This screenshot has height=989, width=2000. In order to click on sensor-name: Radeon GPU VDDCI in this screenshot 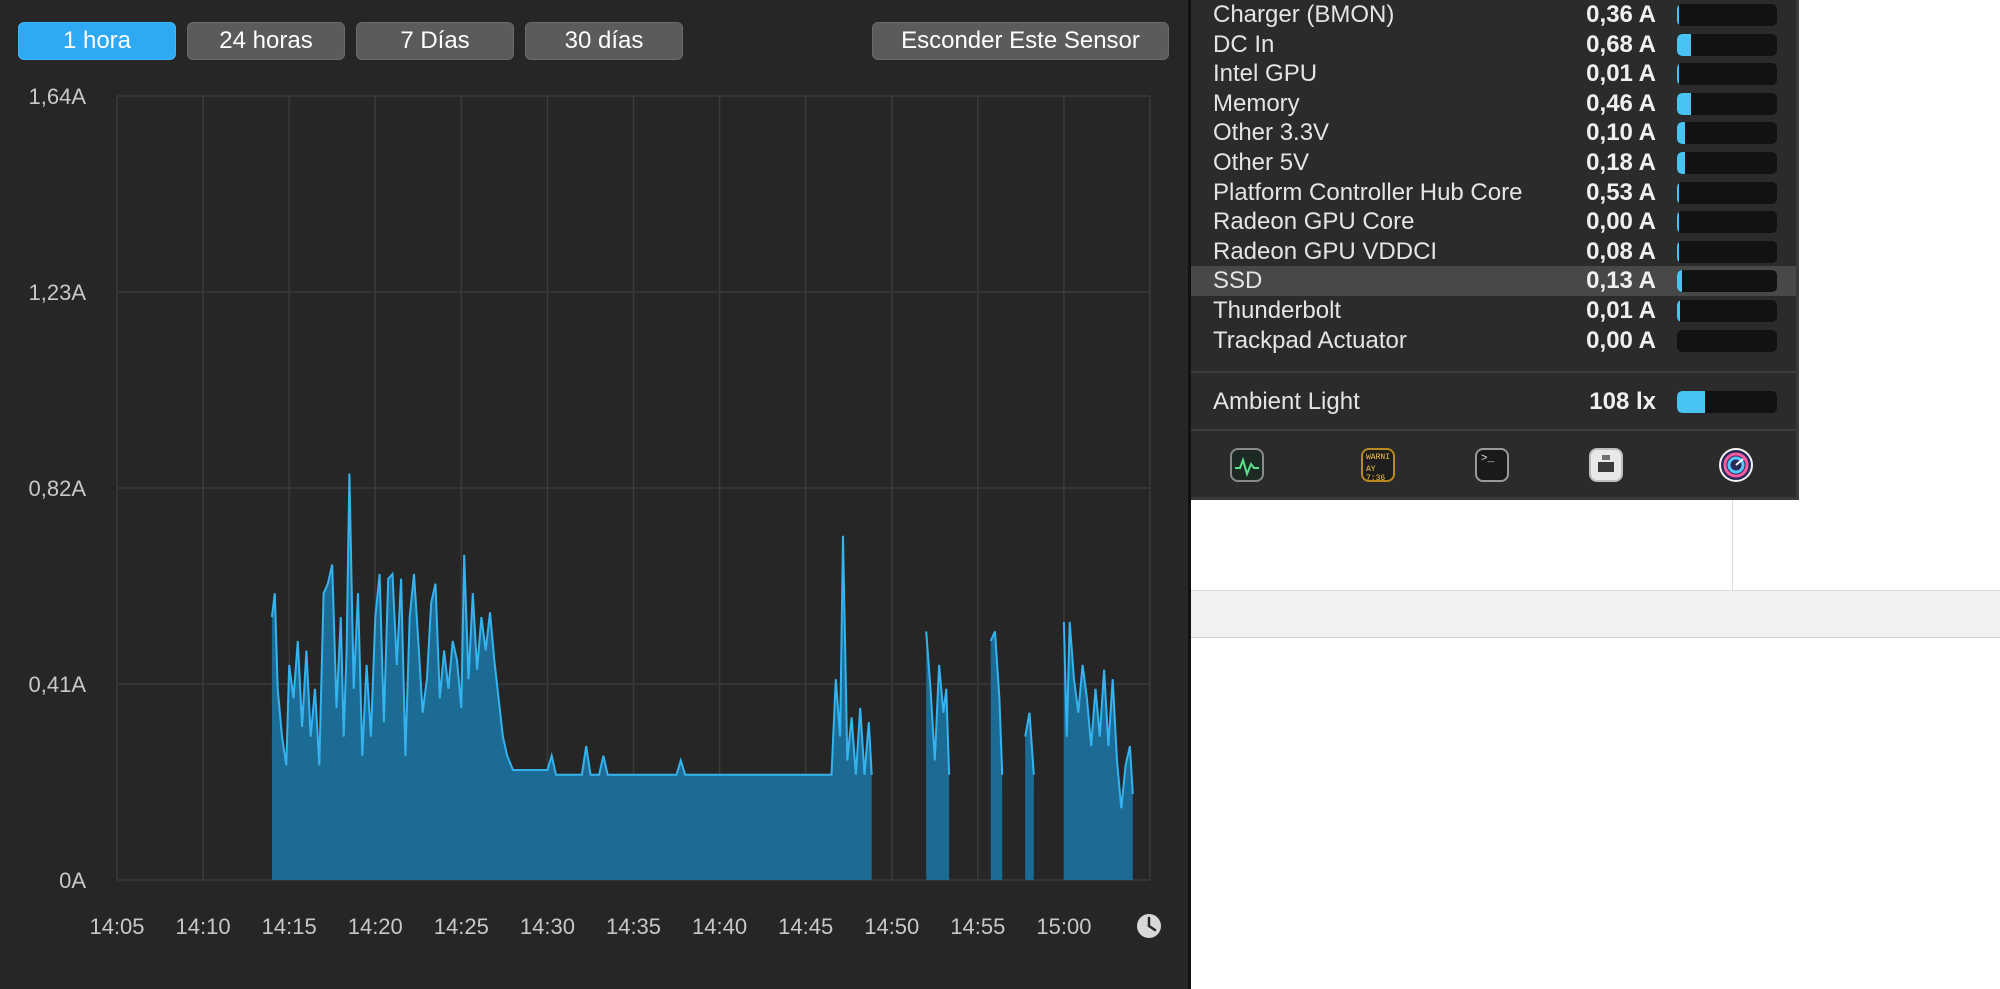, I will do `click(1325, 251)`.